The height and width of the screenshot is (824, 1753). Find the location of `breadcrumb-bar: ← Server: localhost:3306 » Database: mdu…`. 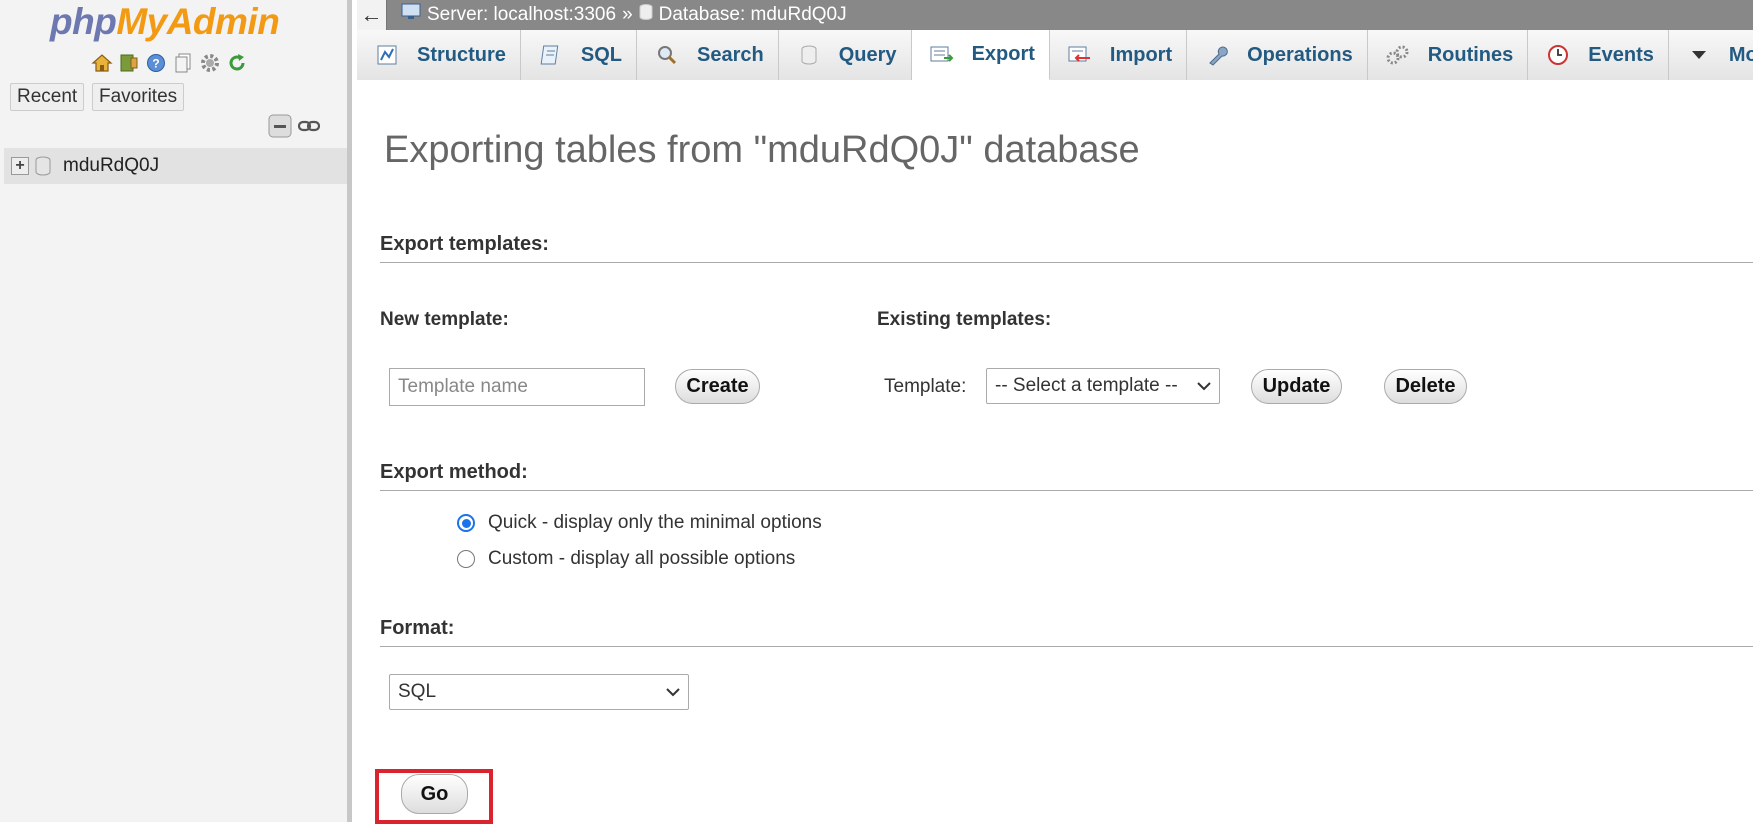

breadcrumb-bar: ← Server: localhost:3306 » Database: mdu… is located at coordinates (1055, 15).